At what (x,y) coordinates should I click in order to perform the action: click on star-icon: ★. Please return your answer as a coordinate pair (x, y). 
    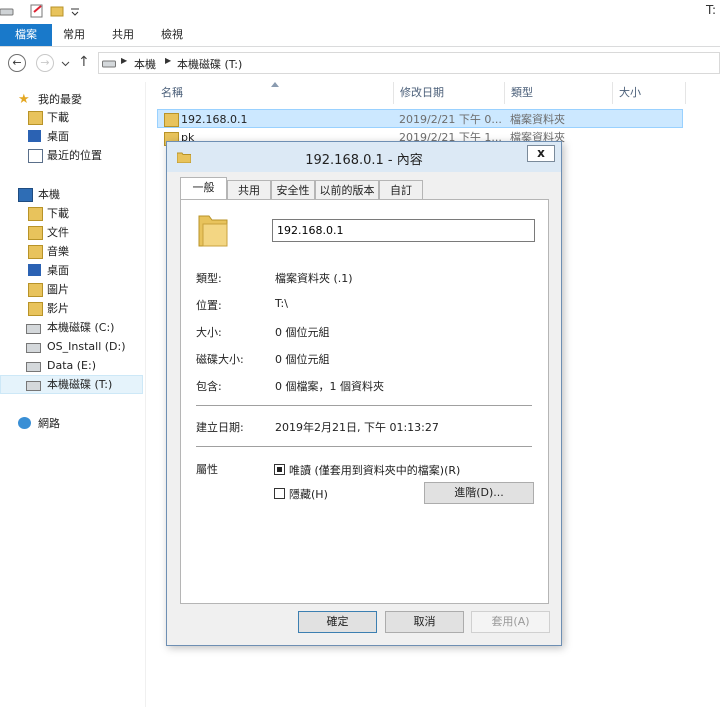
    Looking at the image, I should click on (24, 99).